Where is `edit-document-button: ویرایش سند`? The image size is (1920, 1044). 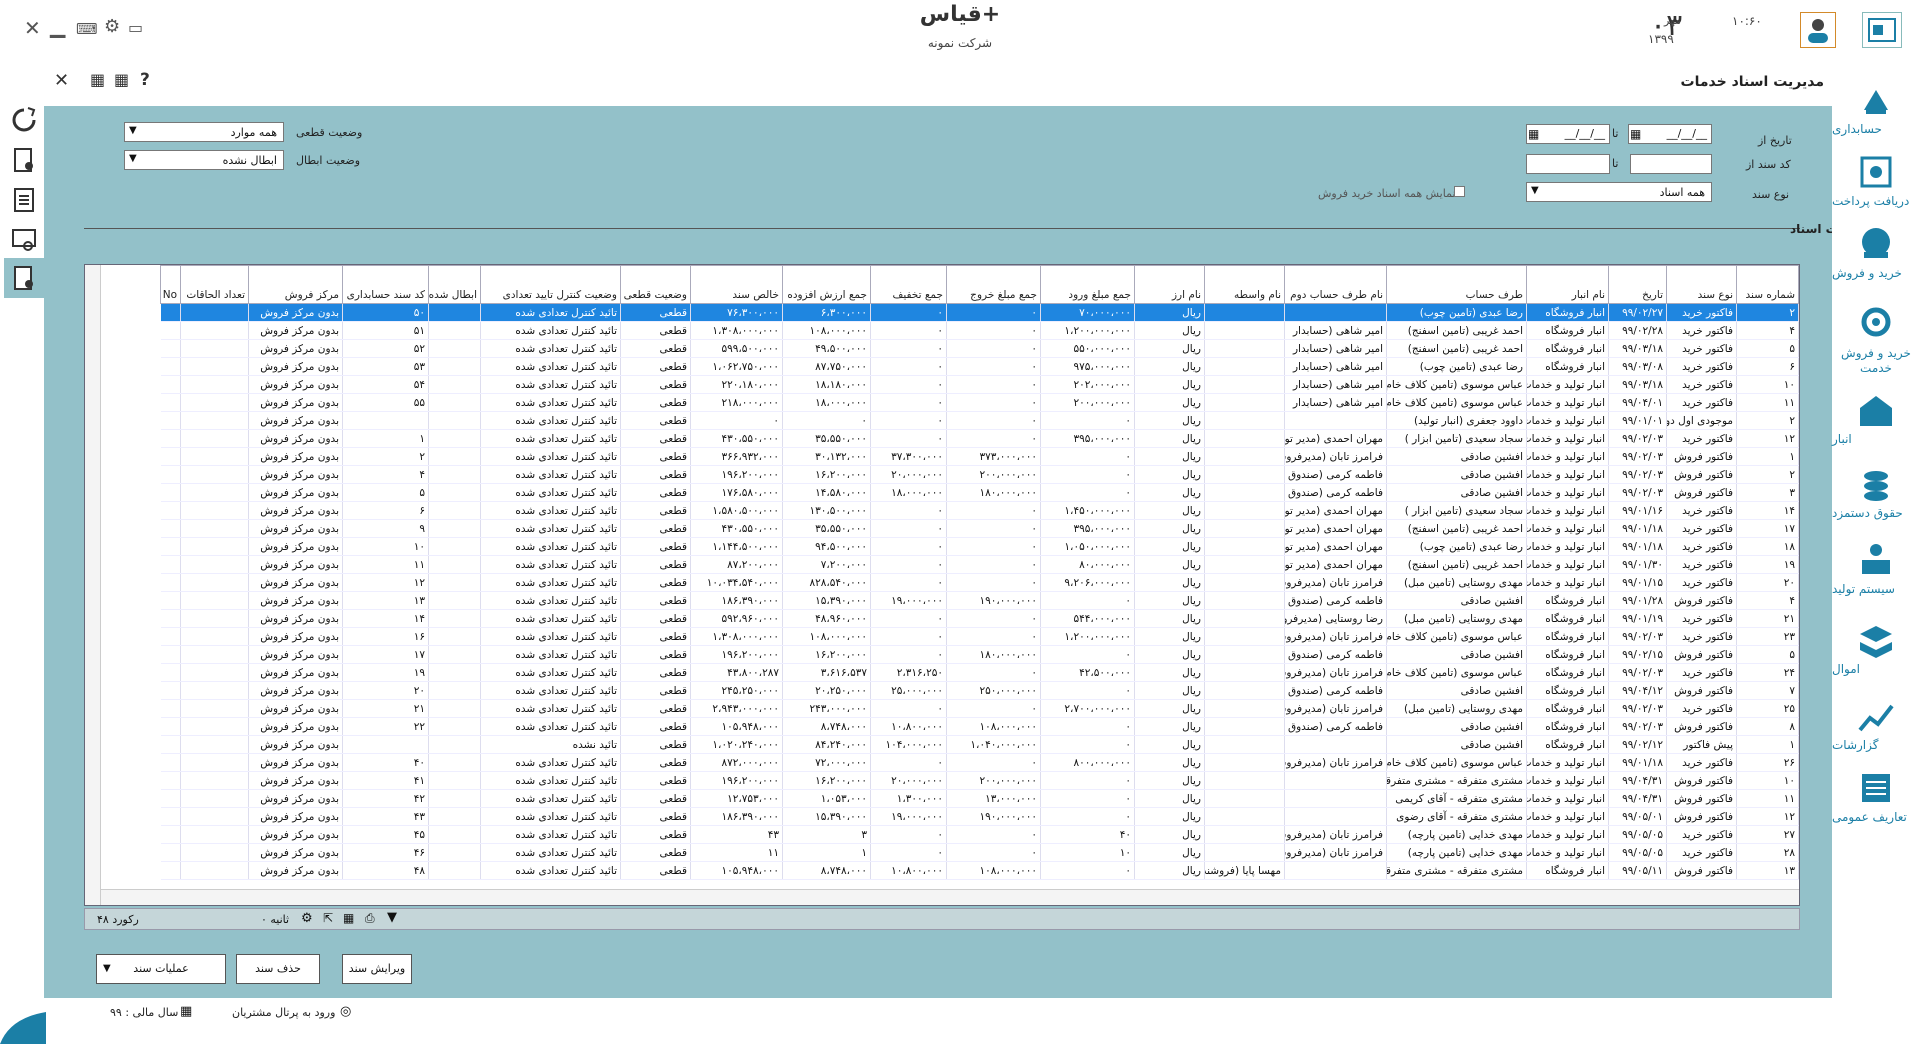 edit-document-button: ویرایش سند is located at coordinates (377, 969).